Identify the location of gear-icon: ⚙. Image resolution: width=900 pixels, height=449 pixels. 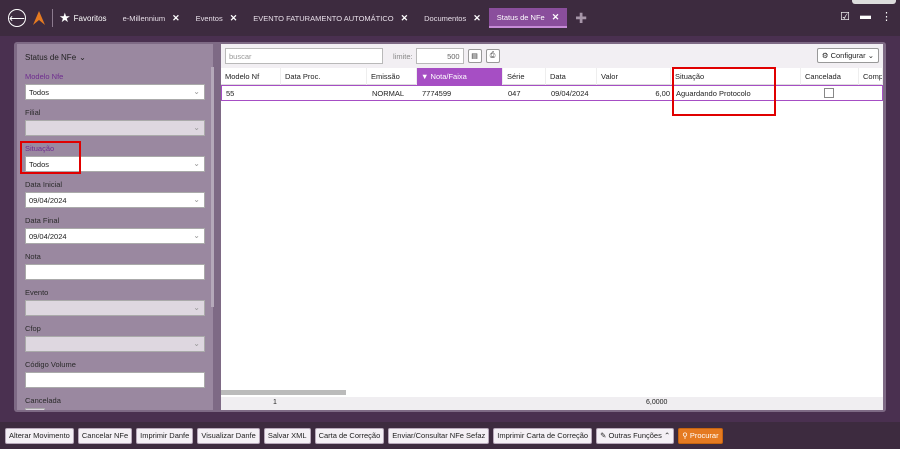
(825, 55).